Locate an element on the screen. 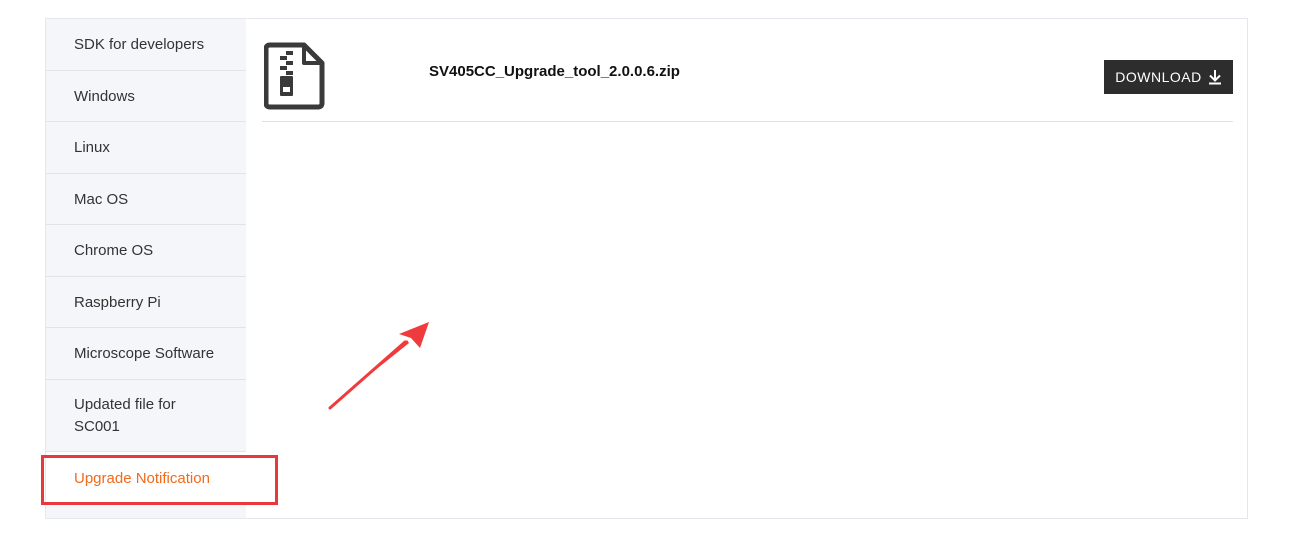 The width and height of the screenshot is (1308, 543). sidebar-item-updated-file-sc001: Updated file for SC001 is located at coordinates (146, 416).